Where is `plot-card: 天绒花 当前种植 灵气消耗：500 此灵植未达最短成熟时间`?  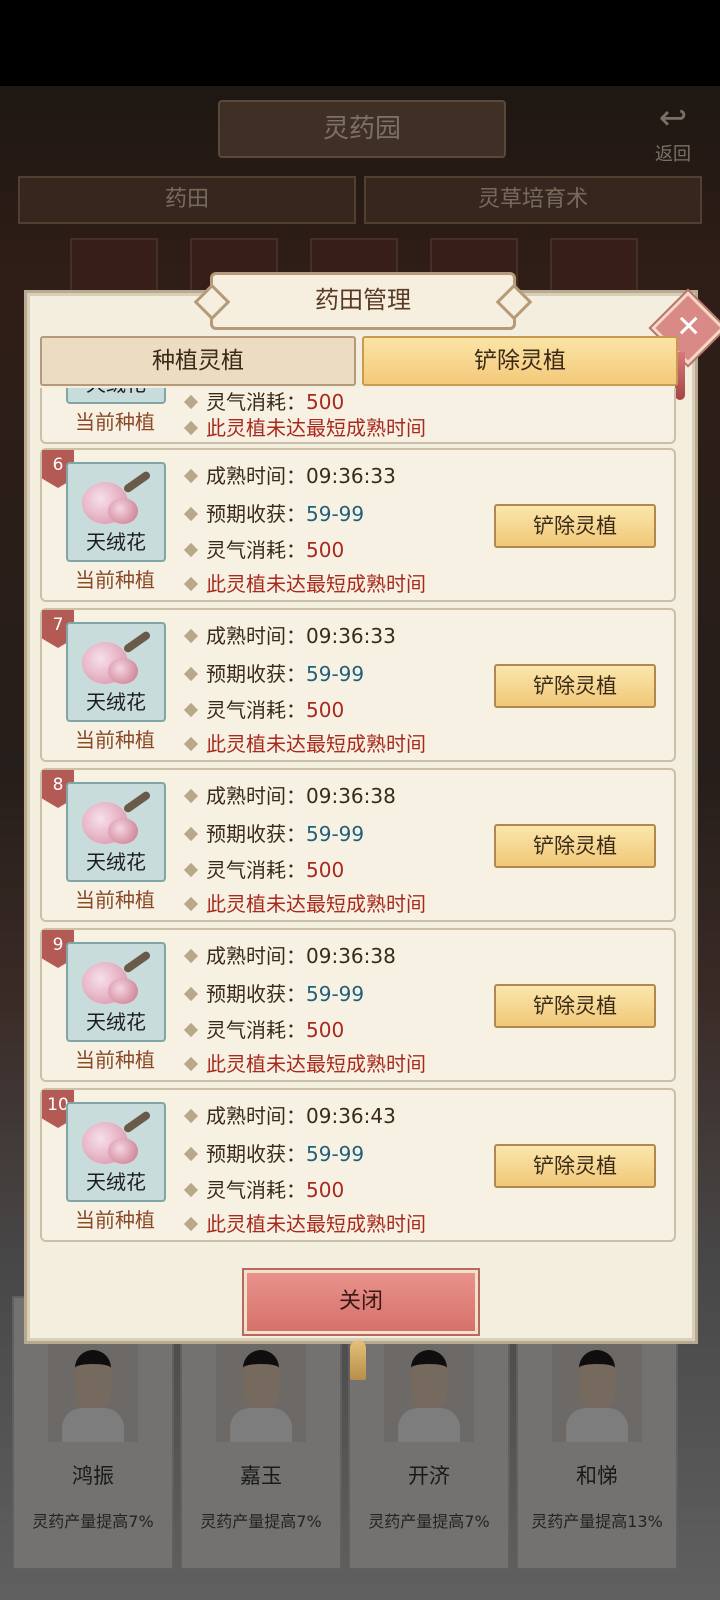
plot-card: 天绒花 当前种植 灵气消耗：500 此灵植未达最短成熟时间 is located at coordinates (358, 416).